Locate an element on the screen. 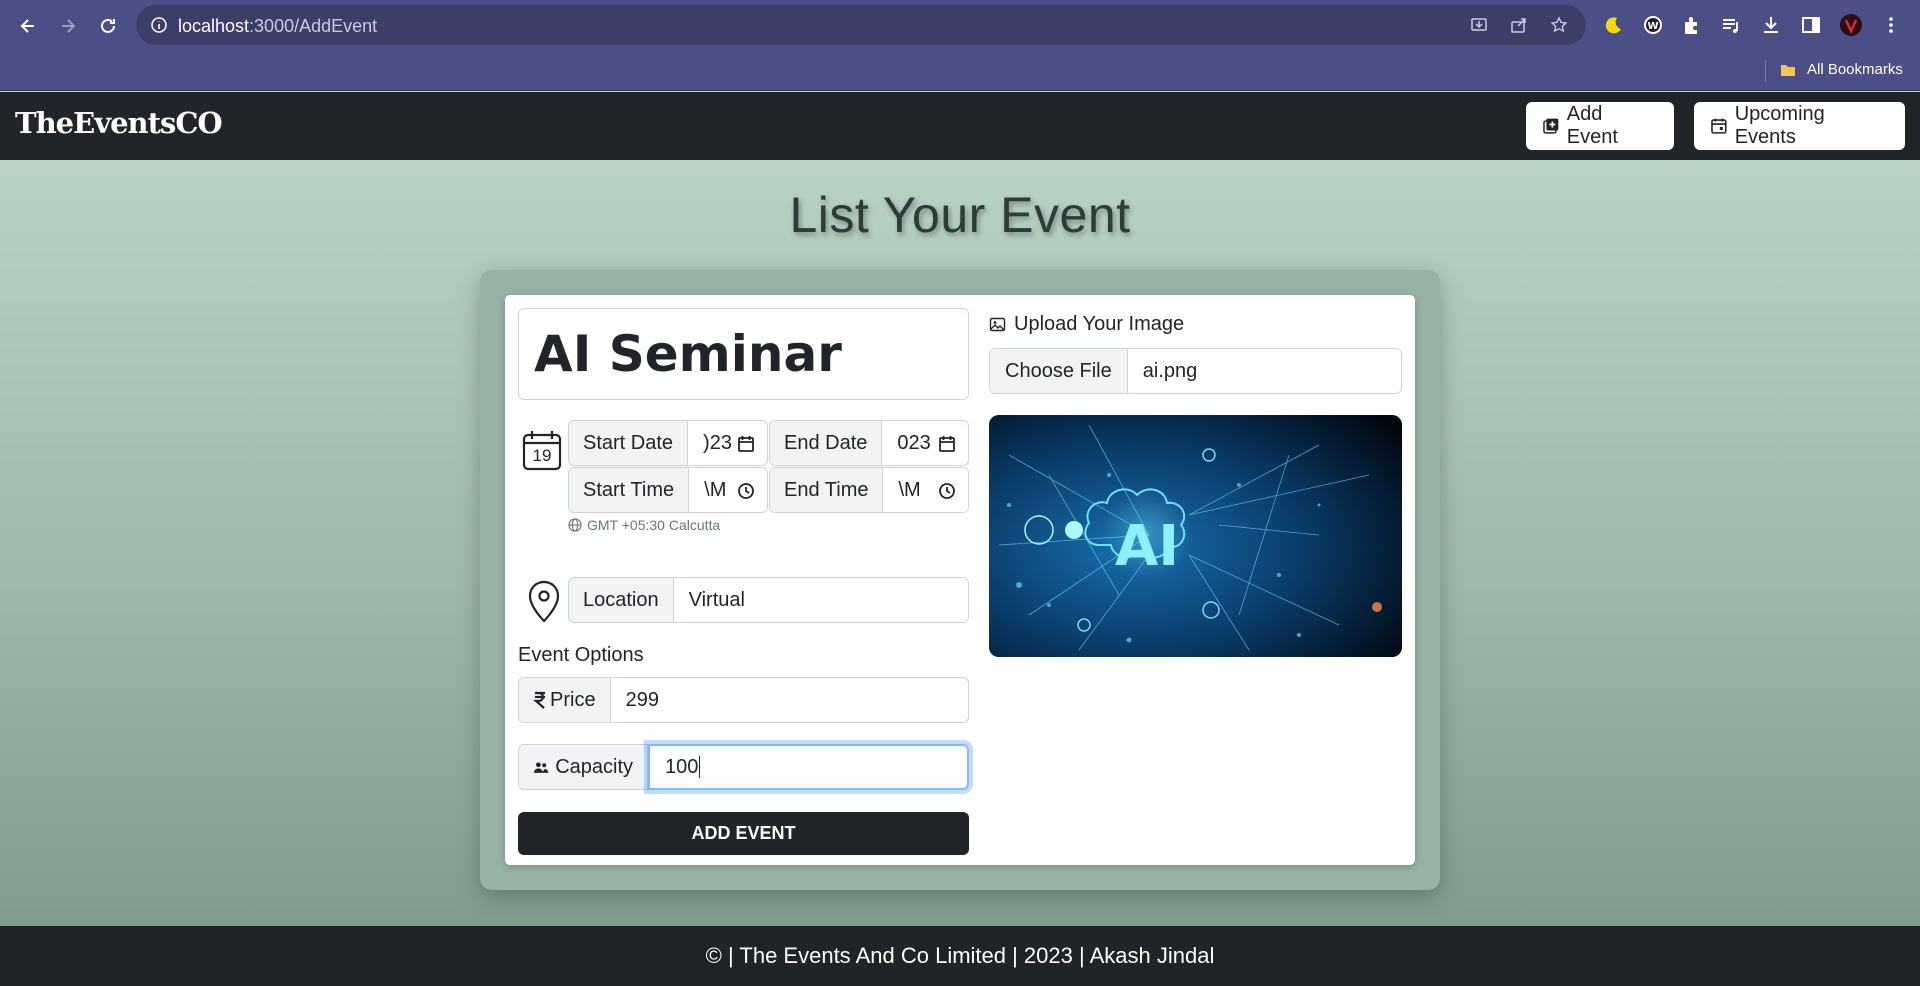 Image resolution: width=1920 pixels, height=986 pixels. brand-logo: TheEventsCO is located at coordinates (119, 123).